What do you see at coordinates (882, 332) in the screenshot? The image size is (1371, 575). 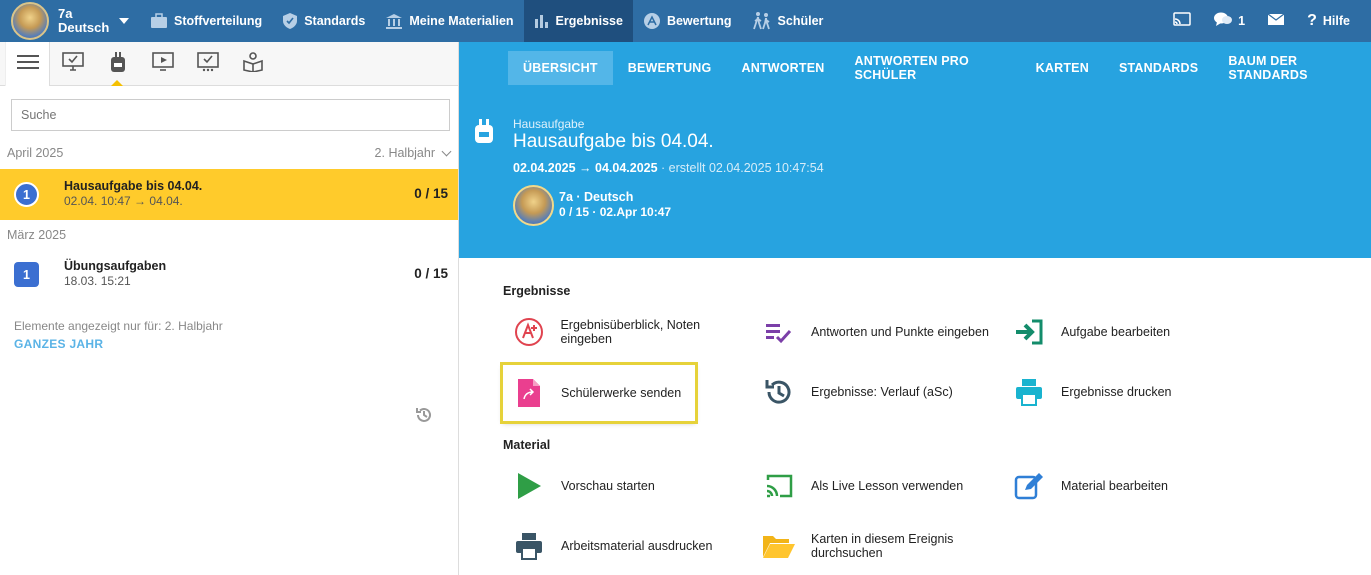 I see `answers-points-action: Antworten und Punkte eingeben` at bounding box center [882, 332].